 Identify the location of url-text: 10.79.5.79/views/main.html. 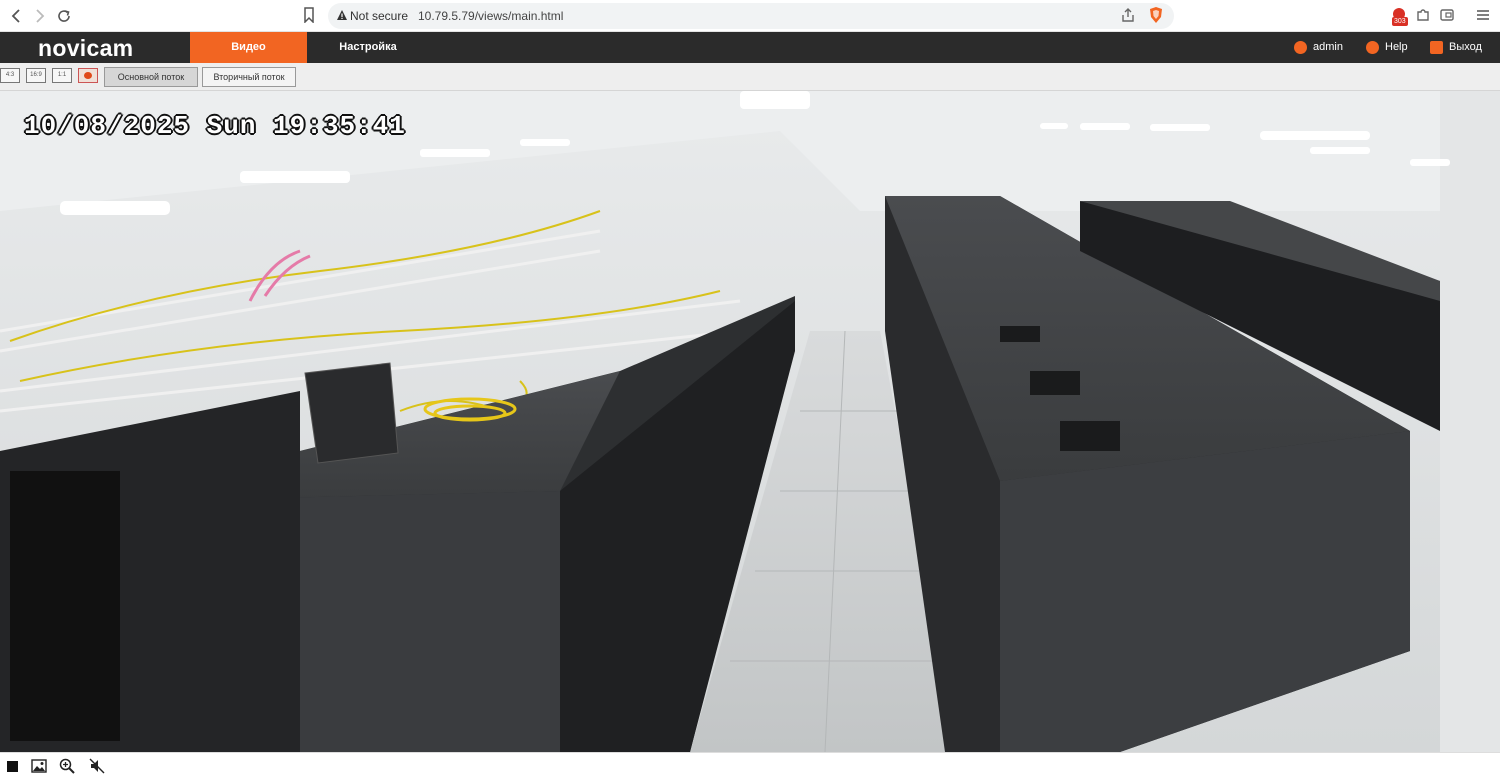
(490, 16).